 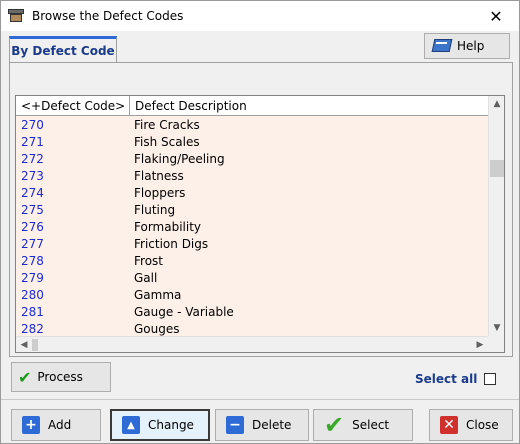 I want to click on help-button: Help, so click(x=467, y=46).